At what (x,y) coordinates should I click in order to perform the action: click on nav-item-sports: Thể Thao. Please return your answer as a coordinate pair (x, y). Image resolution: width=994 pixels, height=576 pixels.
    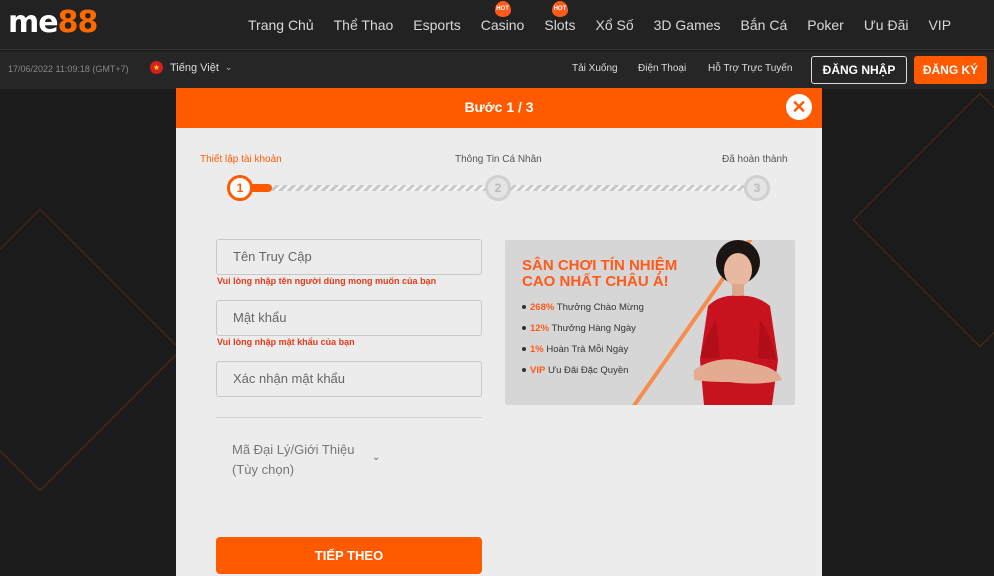
    Looking at the image, I should click on (364, 25).